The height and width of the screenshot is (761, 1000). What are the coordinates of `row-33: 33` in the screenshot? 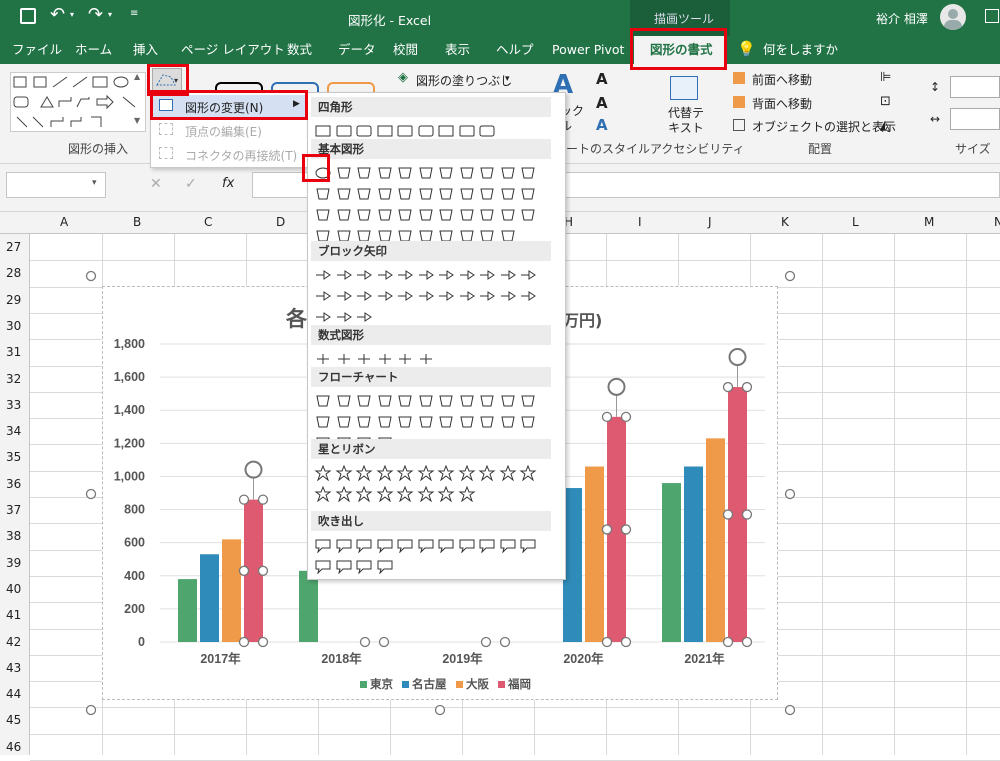 It's located at (13, 405).